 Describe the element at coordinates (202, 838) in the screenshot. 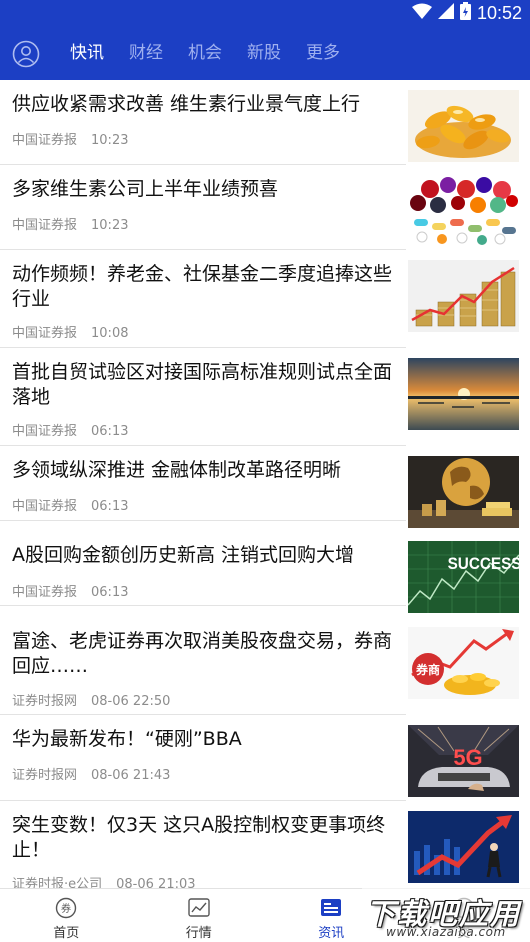

I see `news-title: 突生变数！仅3天 这只A股控制权变更事项终止！` at that location.